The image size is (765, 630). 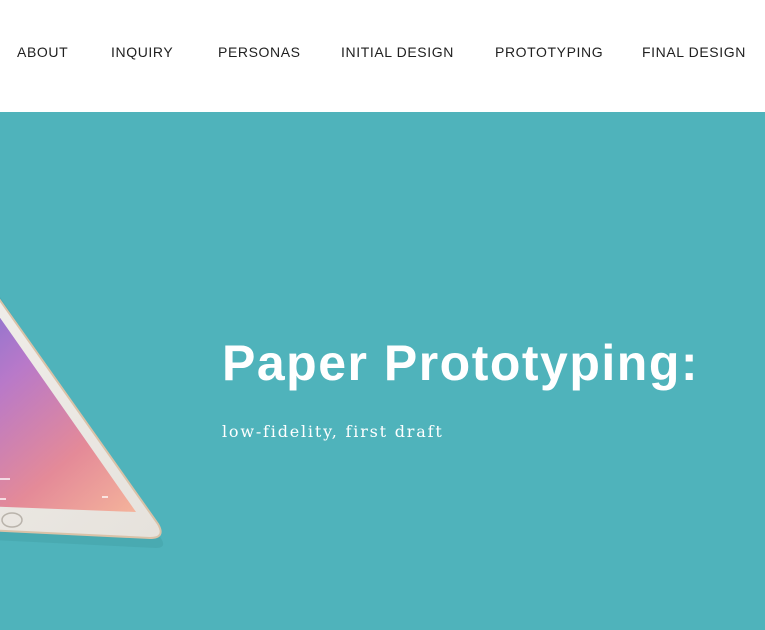 What do you see at coordinates (333, 431) in the screenshot?
I see `hero-subtitle: low-fidelity, first draft` at bounding box center [333, 431].